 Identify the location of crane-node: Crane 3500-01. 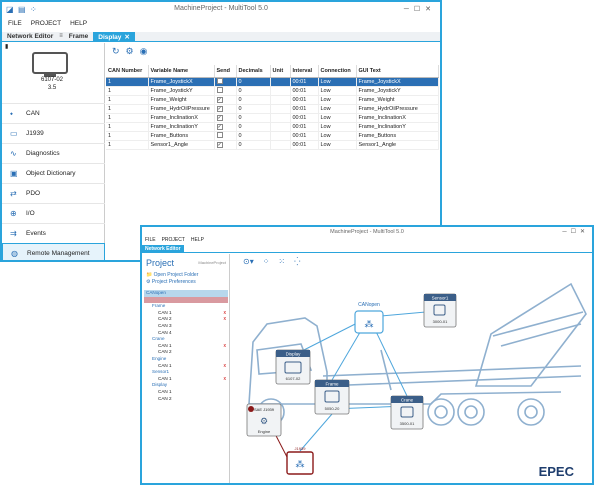
(407, 412).